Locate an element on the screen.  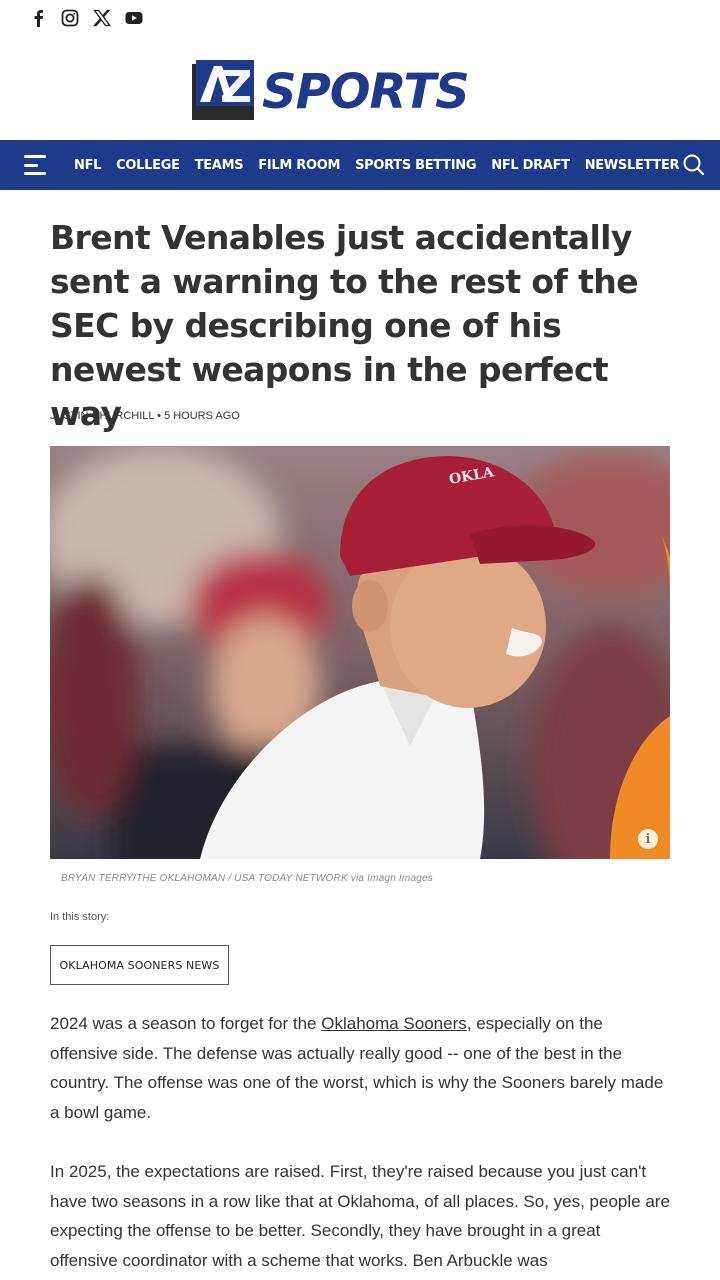
nav-item-college: COLLEGE is located at coordinates (148, 165).